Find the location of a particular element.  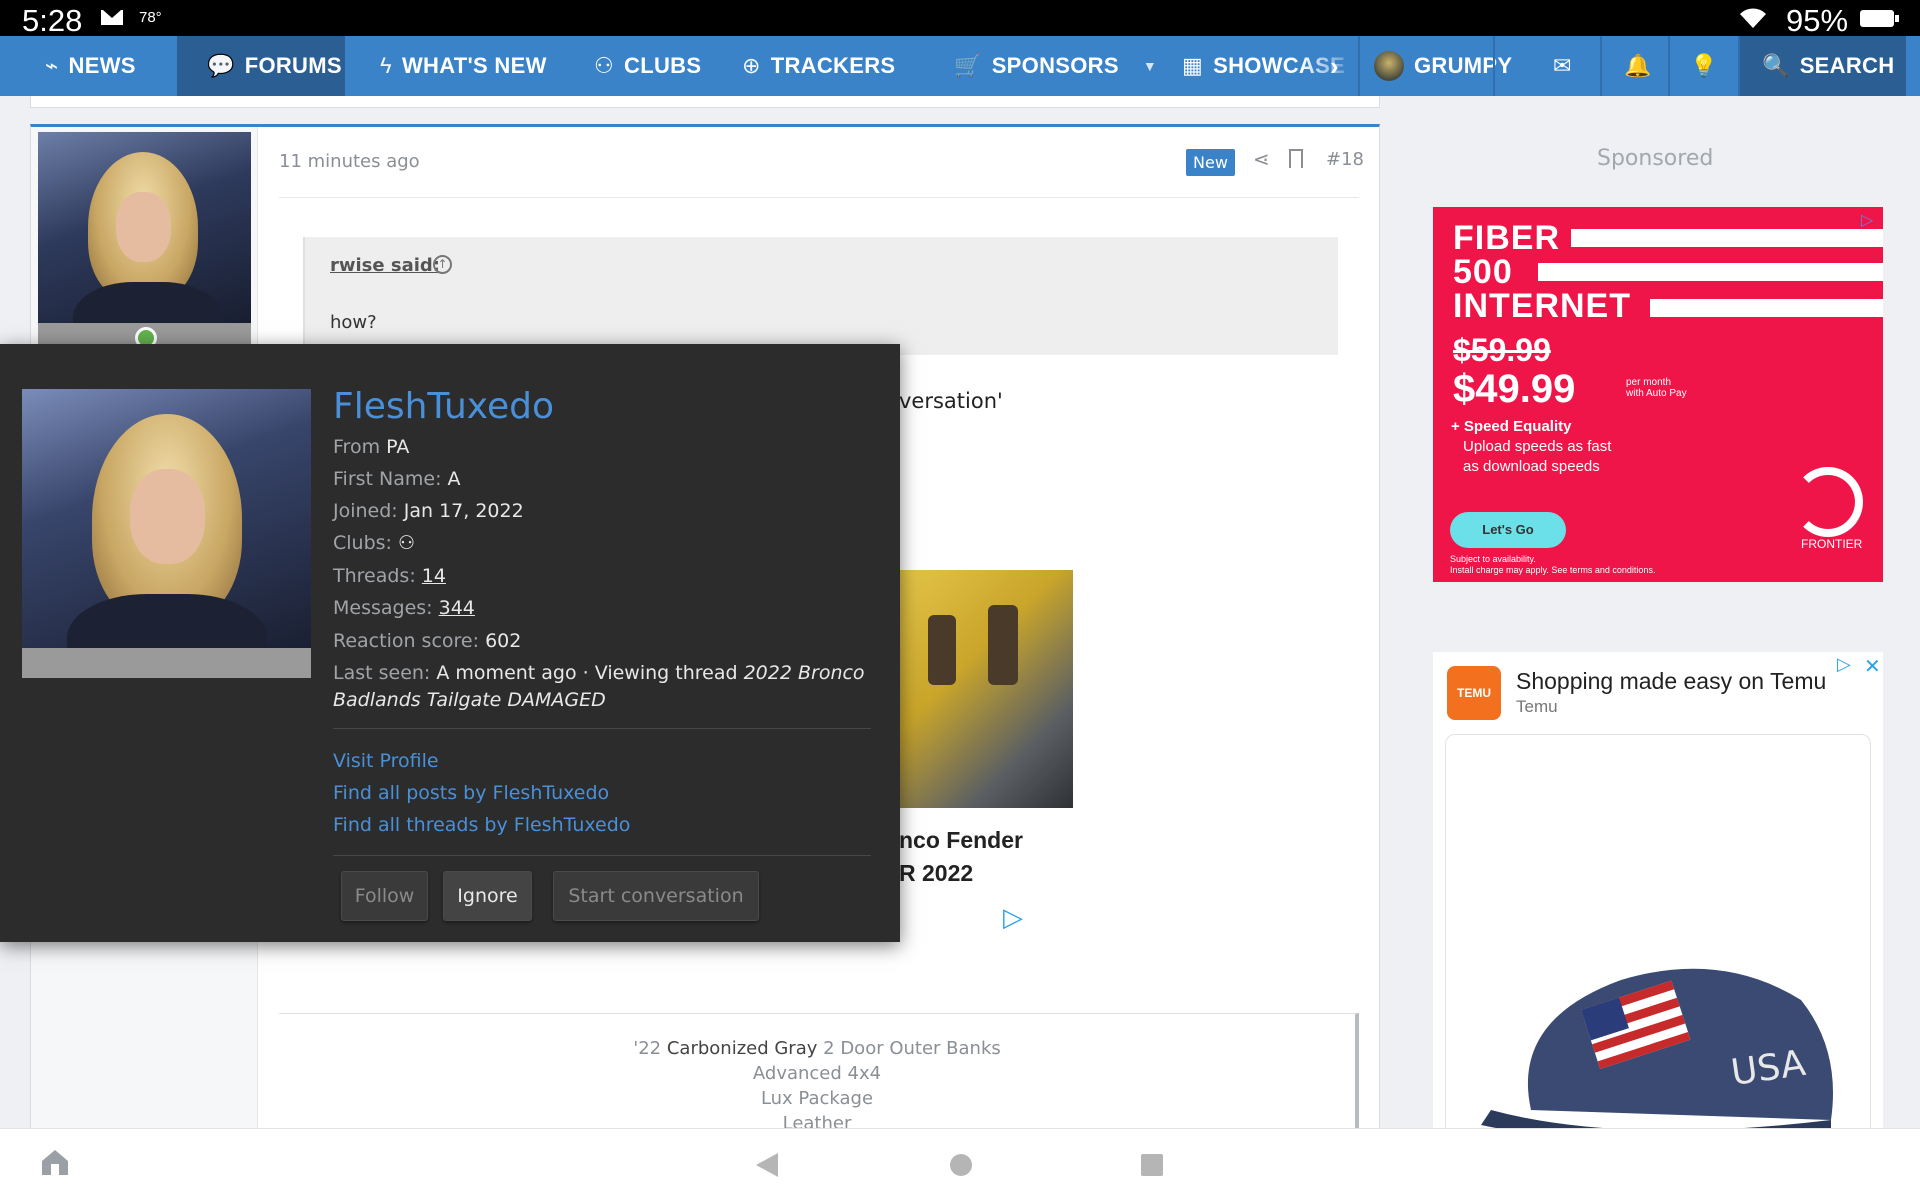

member-messages: Messages: 344 is located at coordinates (404, 608).